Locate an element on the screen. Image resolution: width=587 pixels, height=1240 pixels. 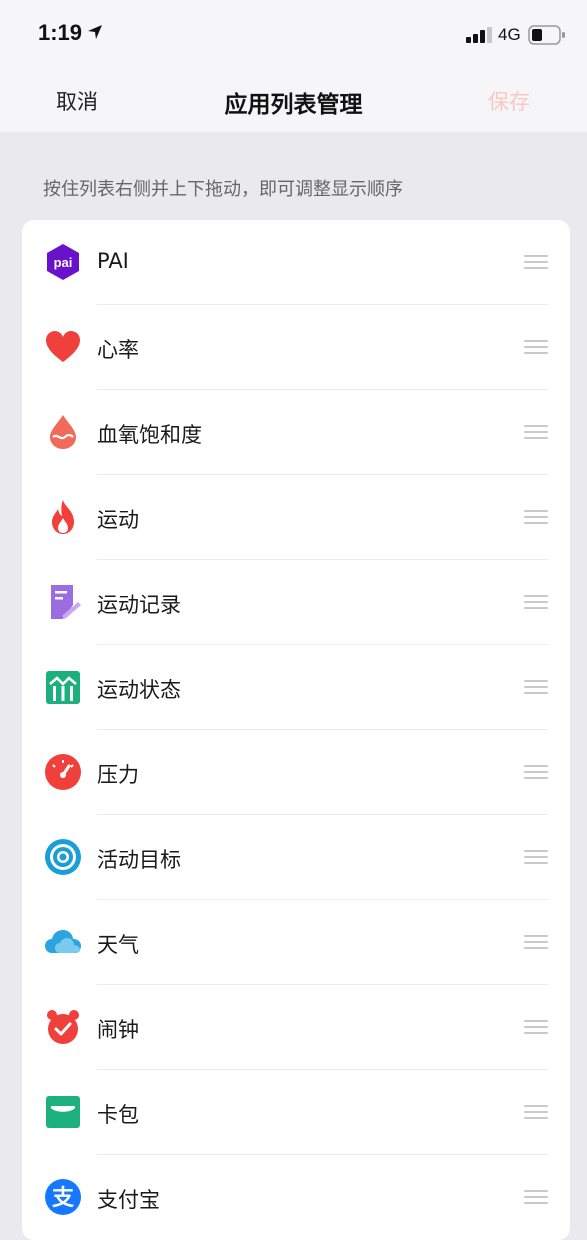
workout-log-icon is located at coordinates (66, 602).